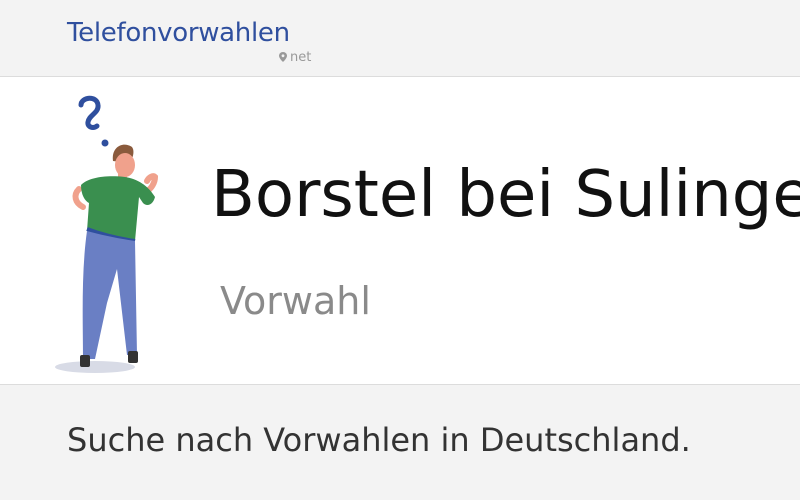  I want to click on search-heading: Suche nach Vorwahlen in Deutschland., so click(379, 440).